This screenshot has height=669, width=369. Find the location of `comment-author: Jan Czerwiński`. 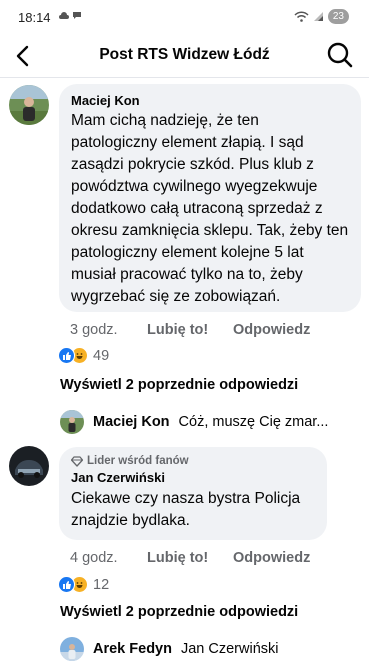

comment-author: Jan Czerwiński is located at coordinates (193, 477).